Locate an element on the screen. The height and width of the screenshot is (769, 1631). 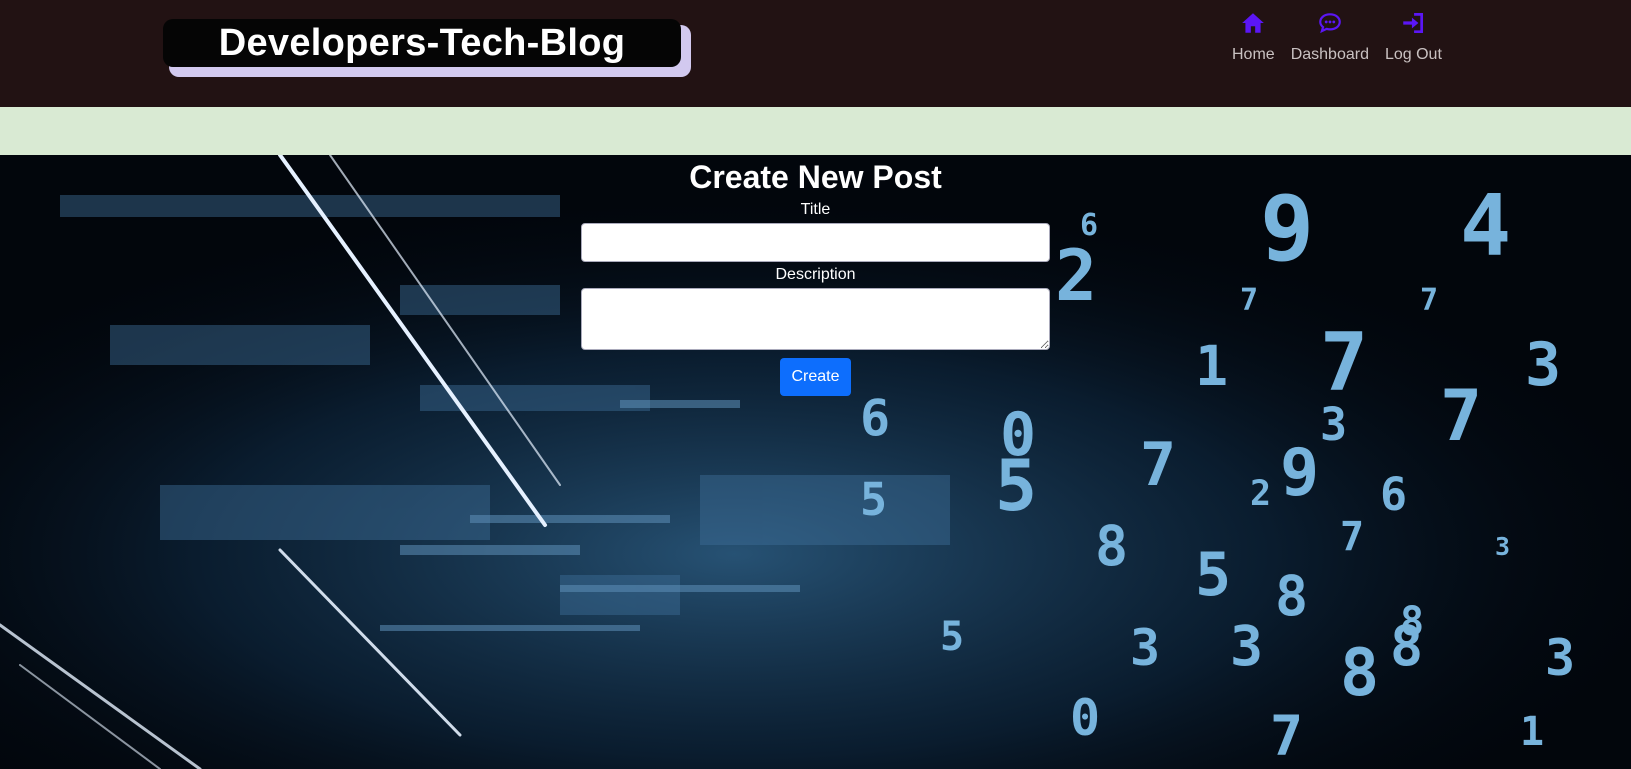
title-label: Title is located at coordinates (815, 209).